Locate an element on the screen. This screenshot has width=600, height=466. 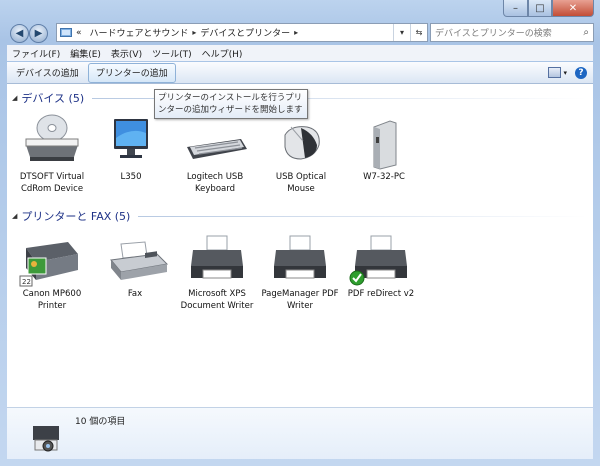
forward-icon: ▶ is located at coordinates (38, 33).